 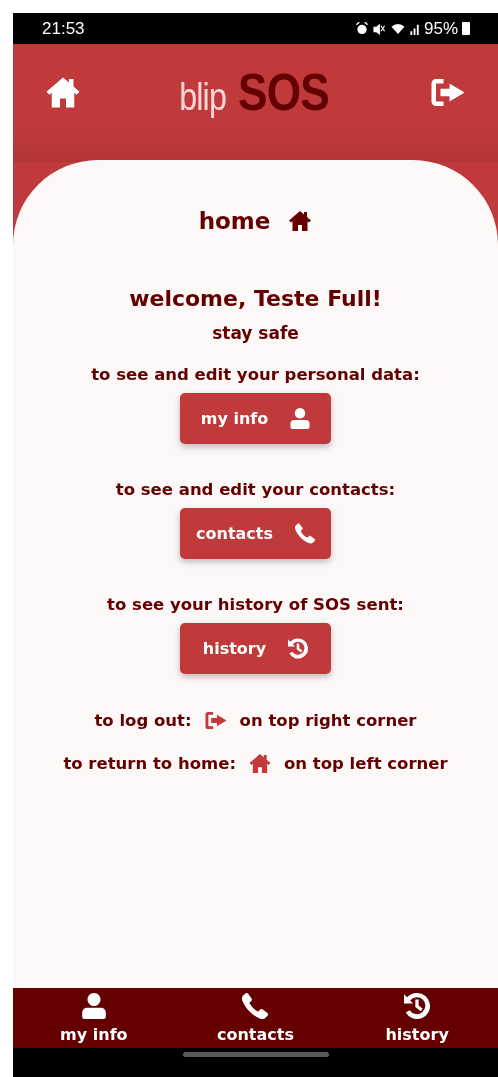 I want to click on instruction-text: to return to home:, so click(x=149, y=763).